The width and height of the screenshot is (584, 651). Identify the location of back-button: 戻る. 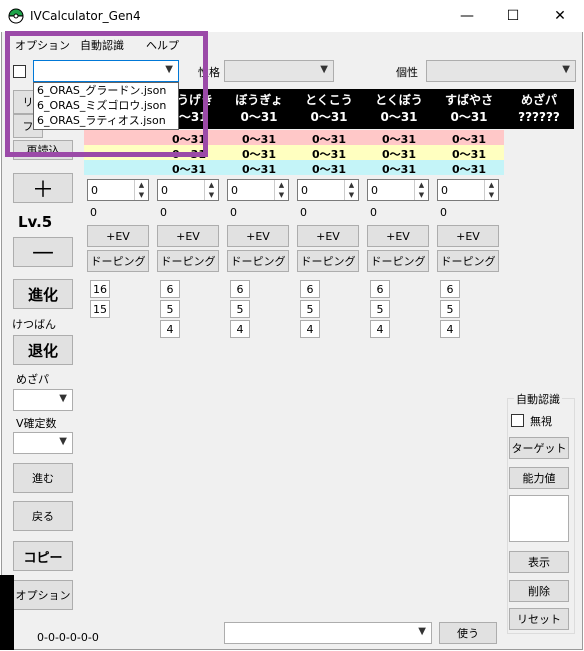
(43, 516).